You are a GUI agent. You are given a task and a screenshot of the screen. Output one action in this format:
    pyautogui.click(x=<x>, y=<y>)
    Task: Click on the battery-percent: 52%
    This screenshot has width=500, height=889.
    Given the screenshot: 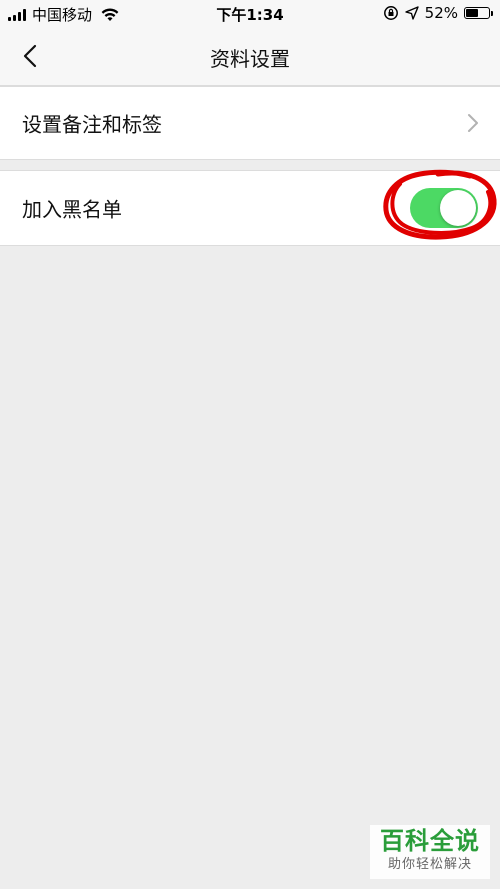 What is the action you would take?
    pyautogui.click(x=441, y=13)
    